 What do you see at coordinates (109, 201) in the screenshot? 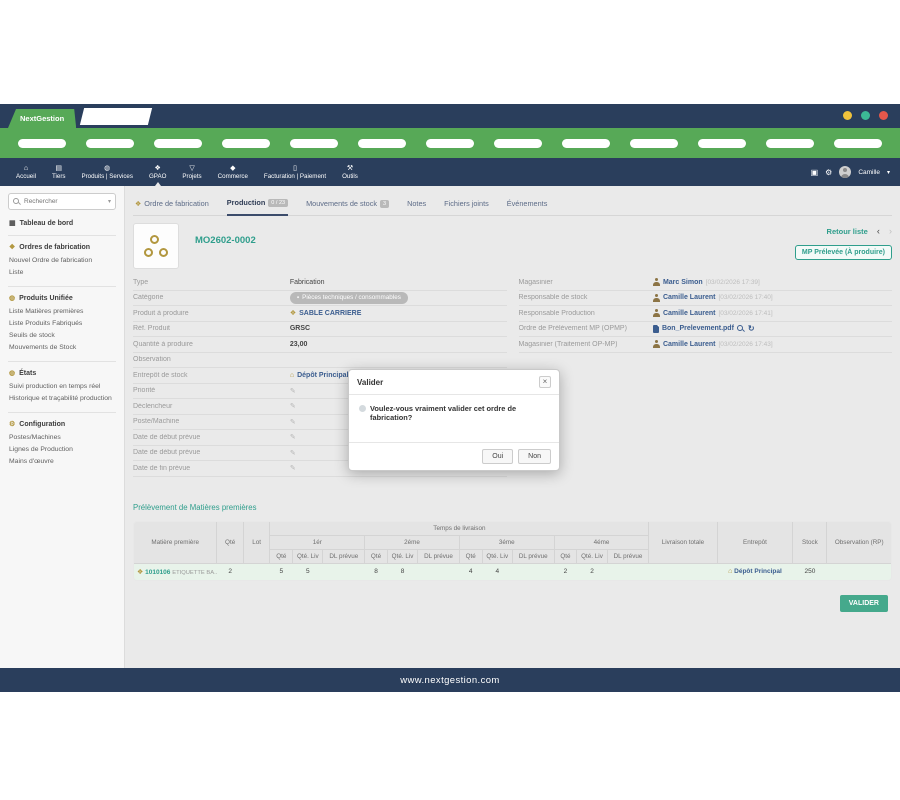
I see `search-caret-icon: ▾` at bounding box center [109, 201].